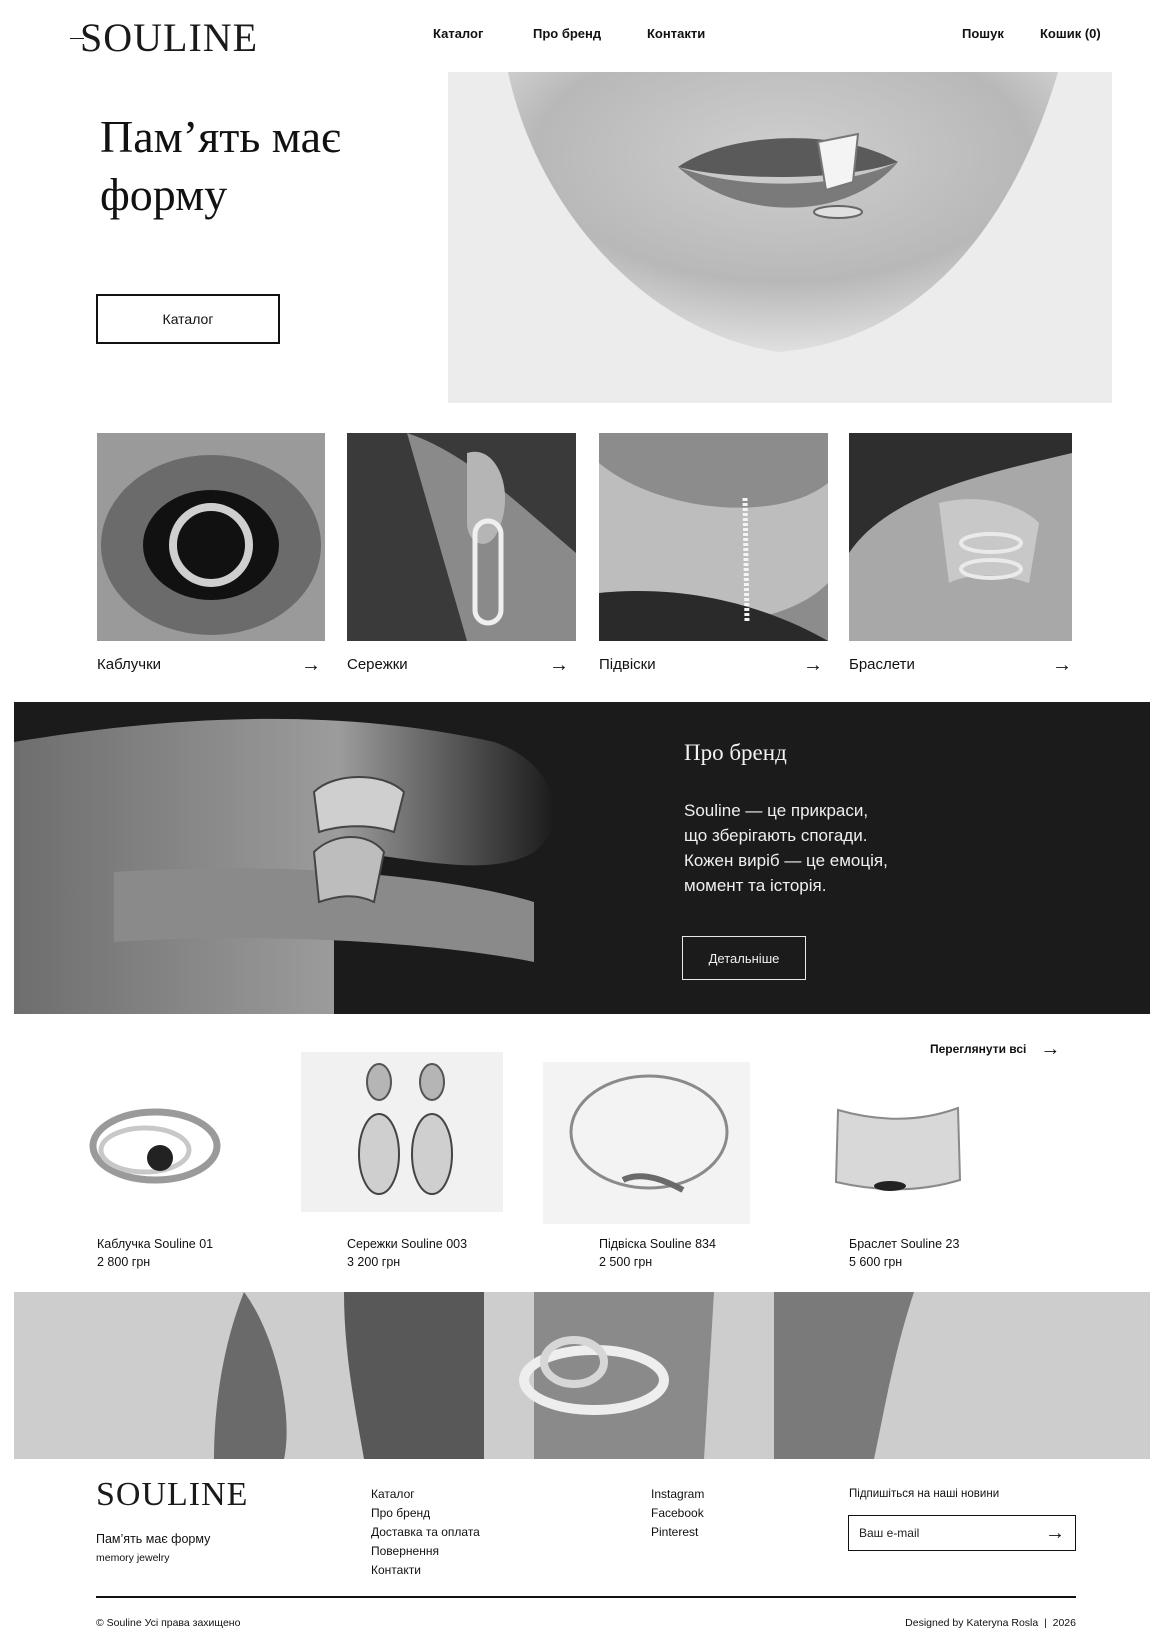 The height and width of the screenshot is (1634, 1150). Describe the element at coordinates (1070, 33) in the screenshot. I see `cart-link: Кошик (0)` at that location.